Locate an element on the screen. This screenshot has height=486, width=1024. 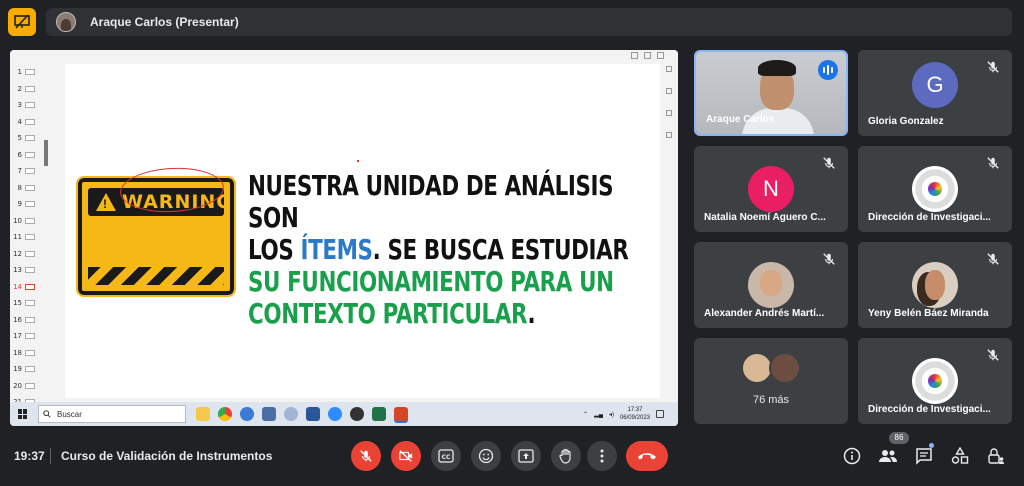
slide-line: SU FUNCIONAMIENTO PARA UN is located at coordinates (431, 282).